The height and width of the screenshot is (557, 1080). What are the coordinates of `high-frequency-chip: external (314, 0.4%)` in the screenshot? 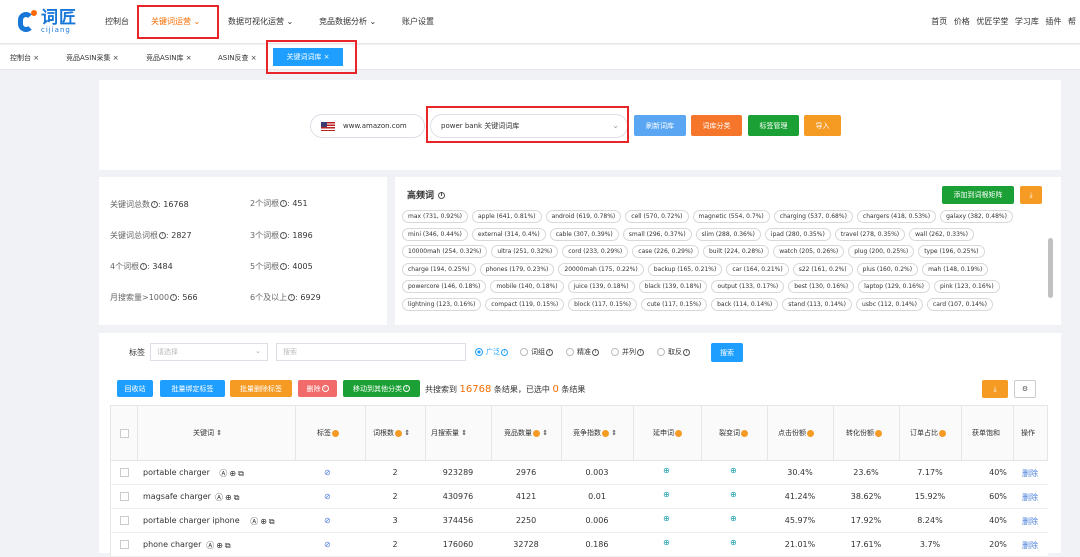 It's located at (508, 234).